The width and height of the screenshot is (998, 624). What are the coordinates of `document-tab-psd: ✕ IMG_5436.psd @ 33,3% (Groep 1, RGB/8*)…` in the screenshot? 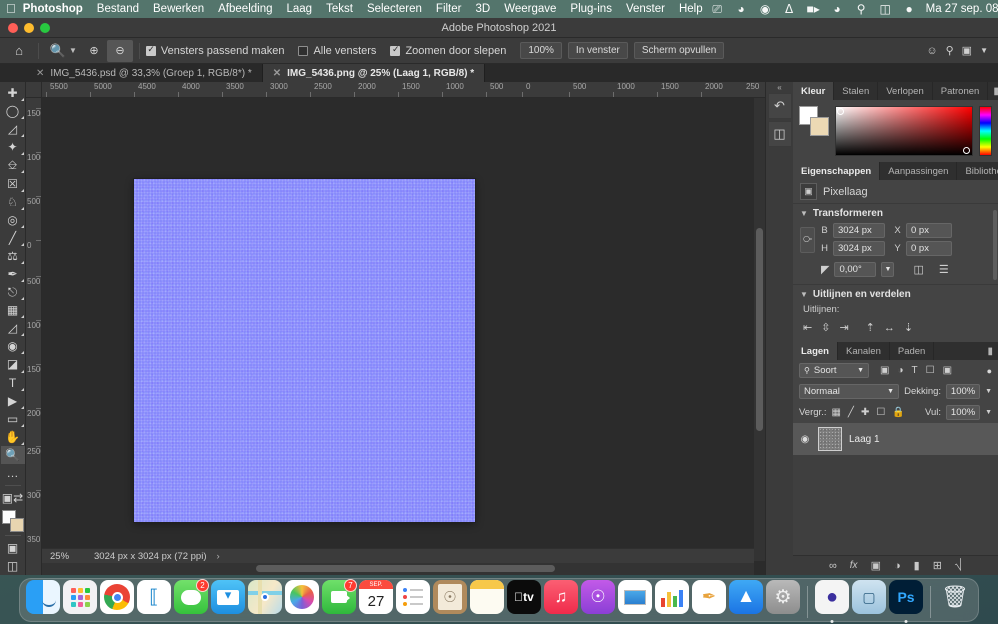 It's located at (144, 73).